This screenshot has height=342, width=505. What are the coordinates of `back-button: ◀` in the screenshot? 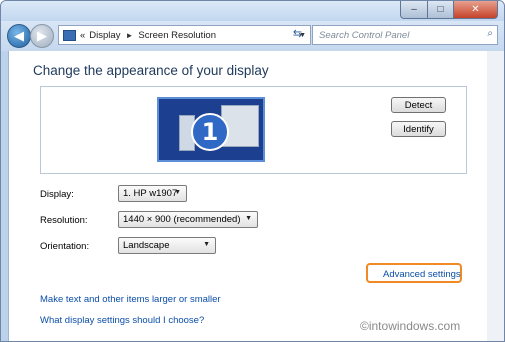 It's located at (19, 36).